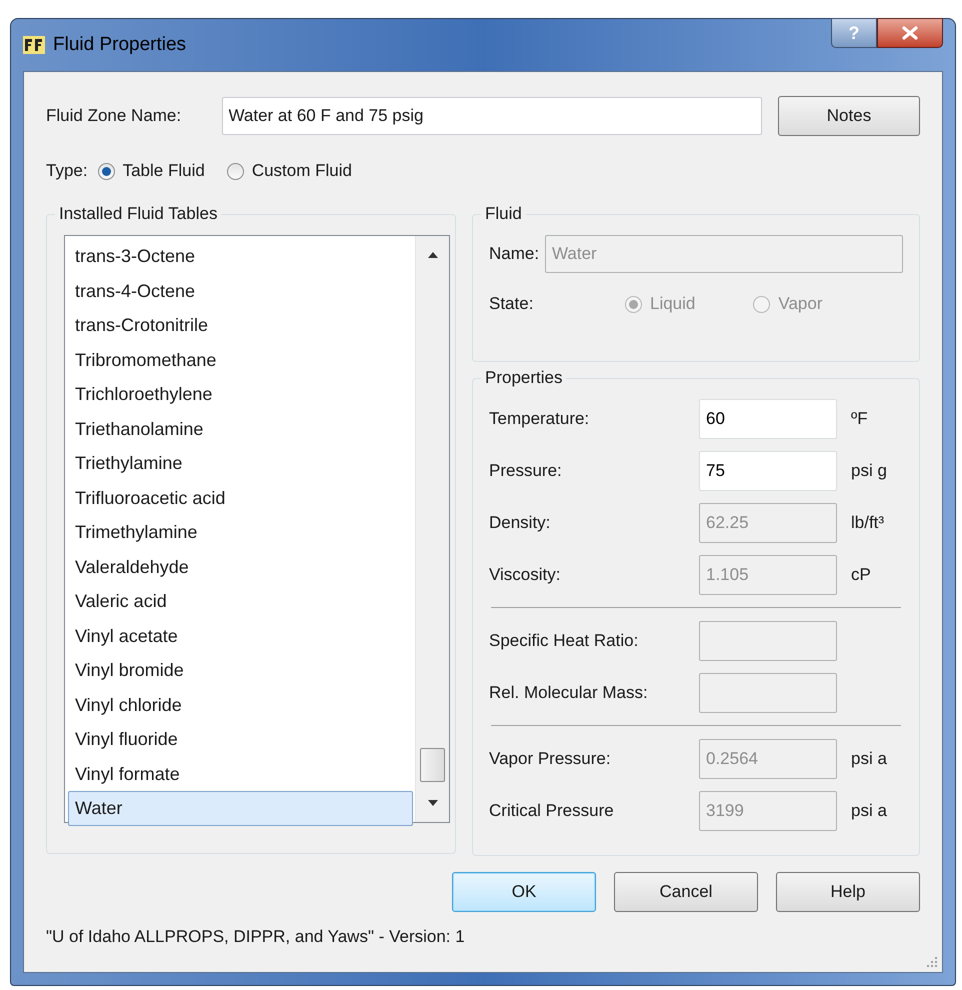 The width and height of the screenshot is (962, 990). Describe the element at coordinates (768, 471) in the screenshot. I see `property-field: 75` at that location.